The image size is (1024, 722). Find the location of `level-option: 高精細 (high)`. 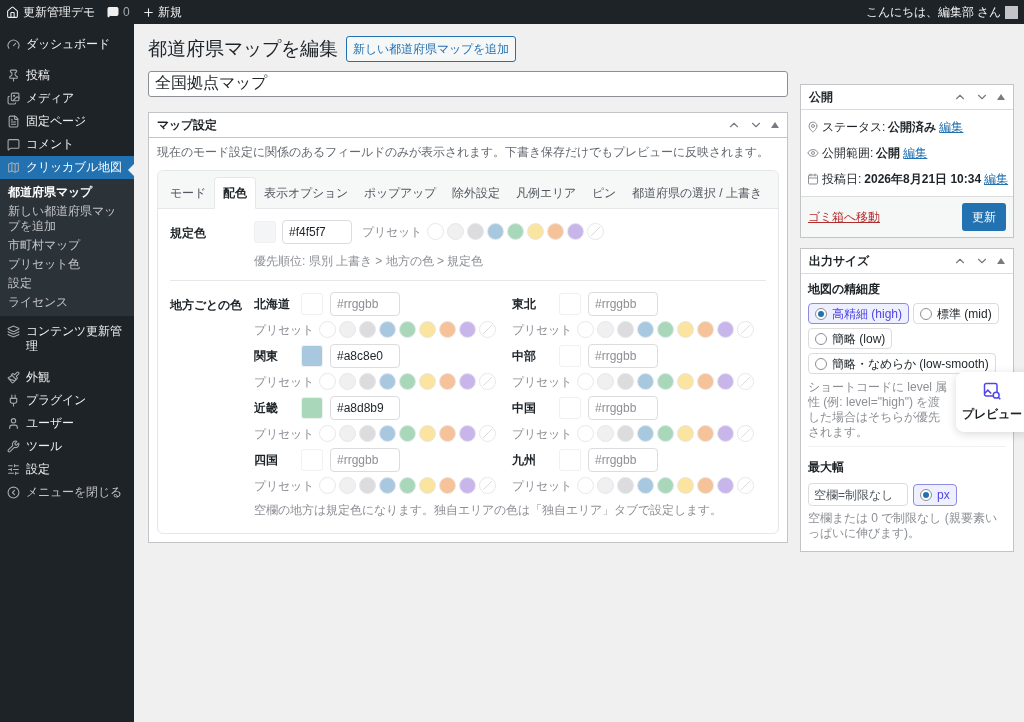

level-option: 高精細 (high) is located at coordinates (858, 313).